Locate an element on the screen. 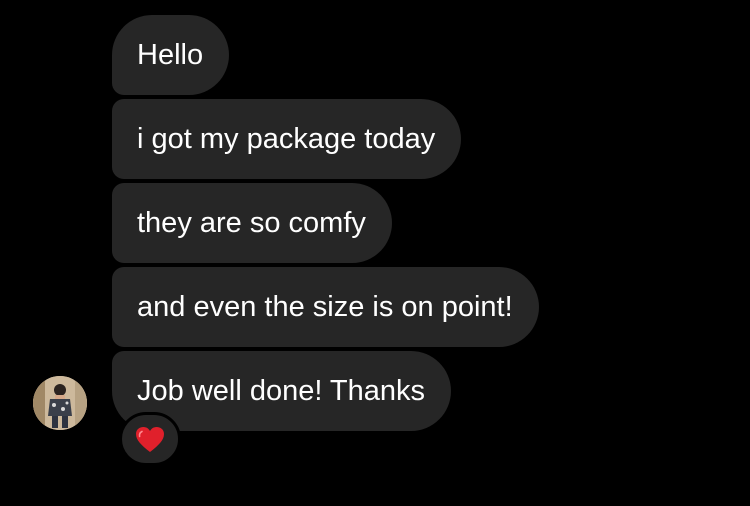 Image resolution: width=750 pixels, height=506 pixels. message-bubble: they are so comfy is located at coordinates (252, 223).